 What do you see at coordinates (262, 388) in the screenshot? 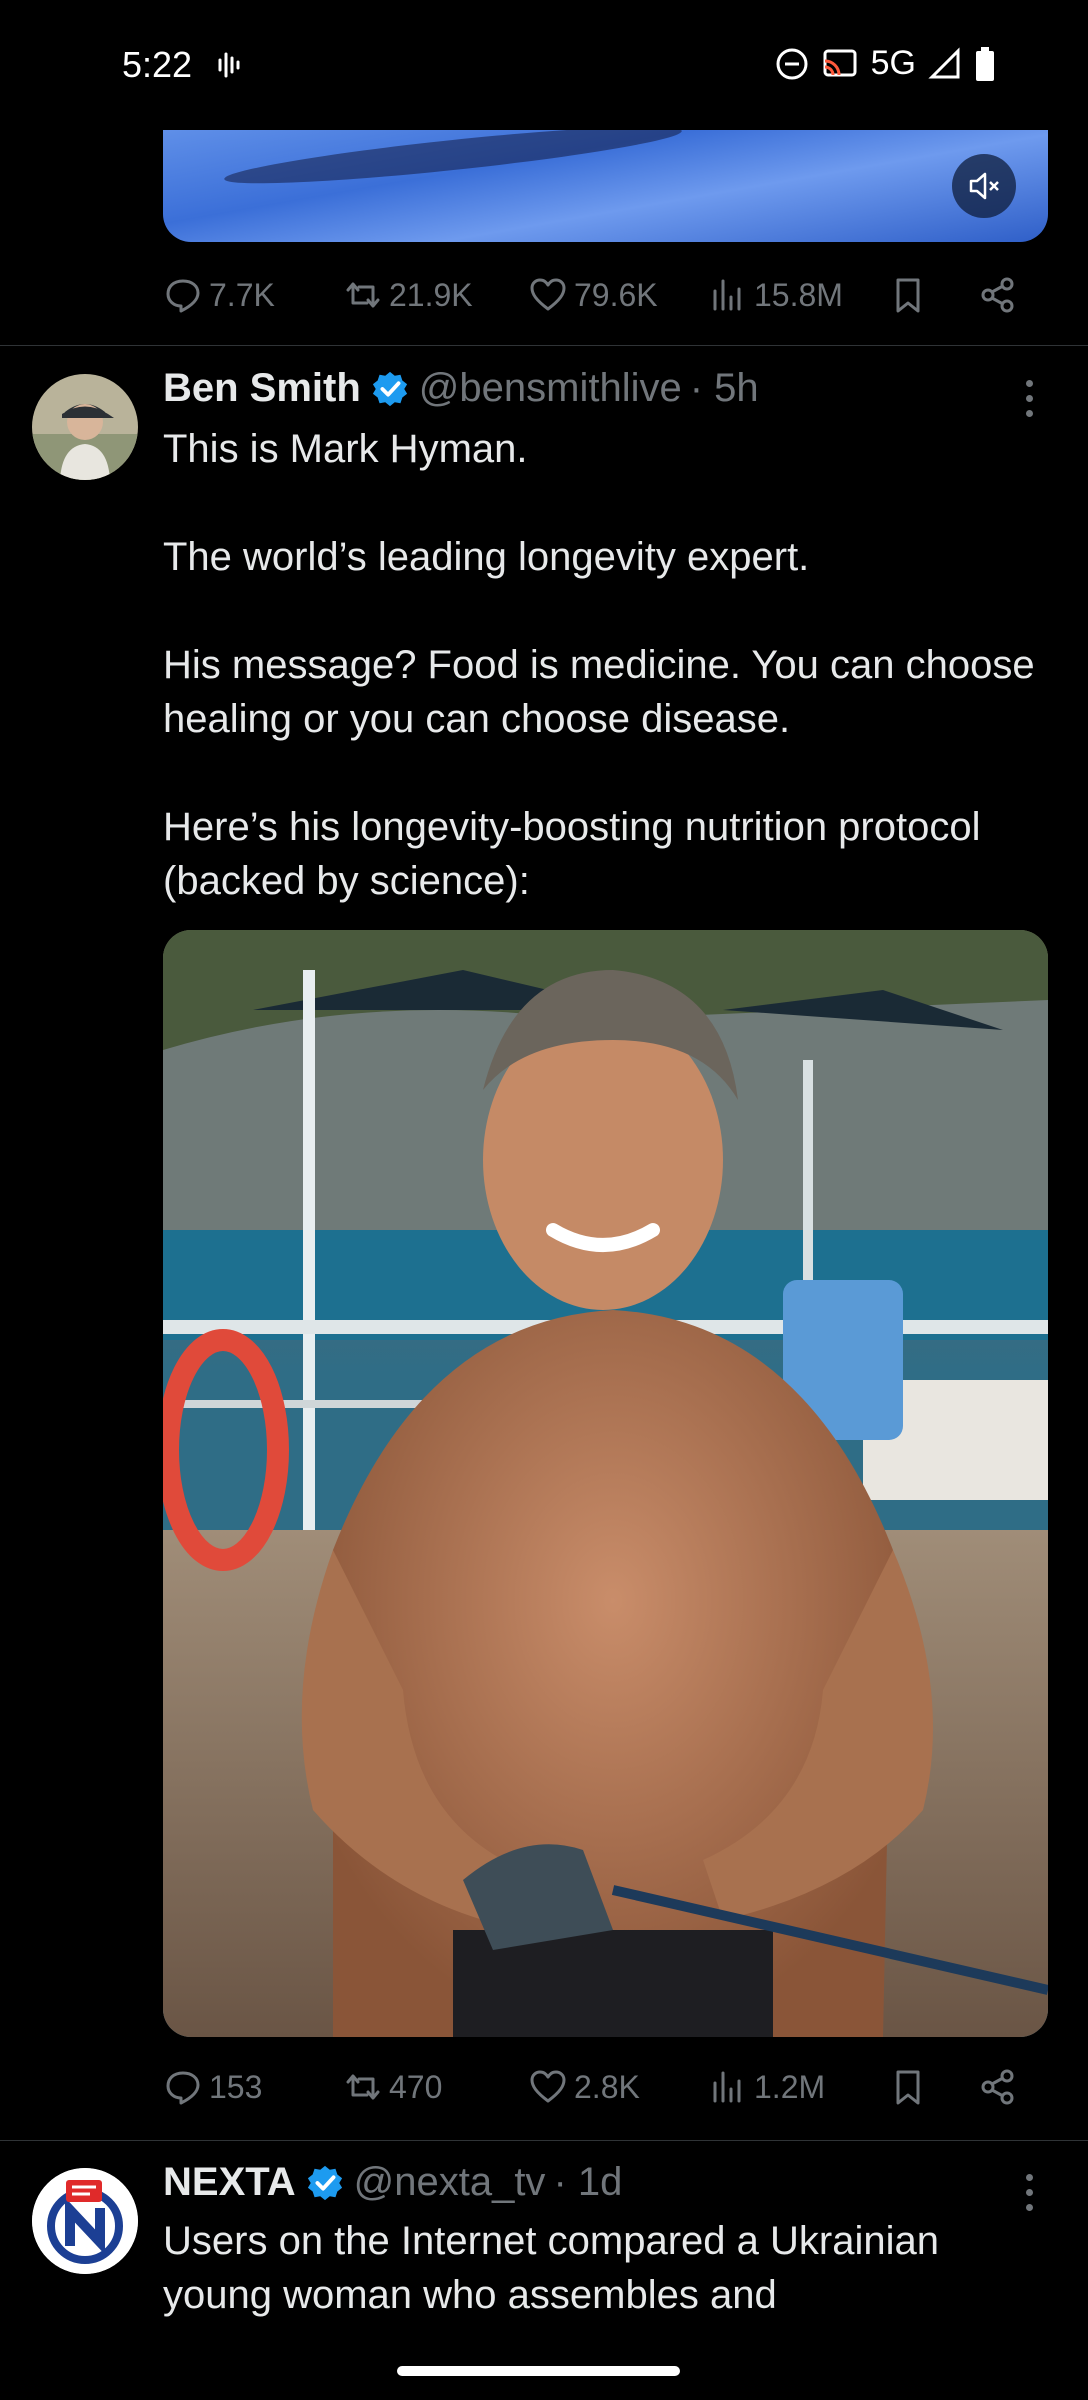
I see `author-name: Ben Smith` at bounding box center [262, 388].